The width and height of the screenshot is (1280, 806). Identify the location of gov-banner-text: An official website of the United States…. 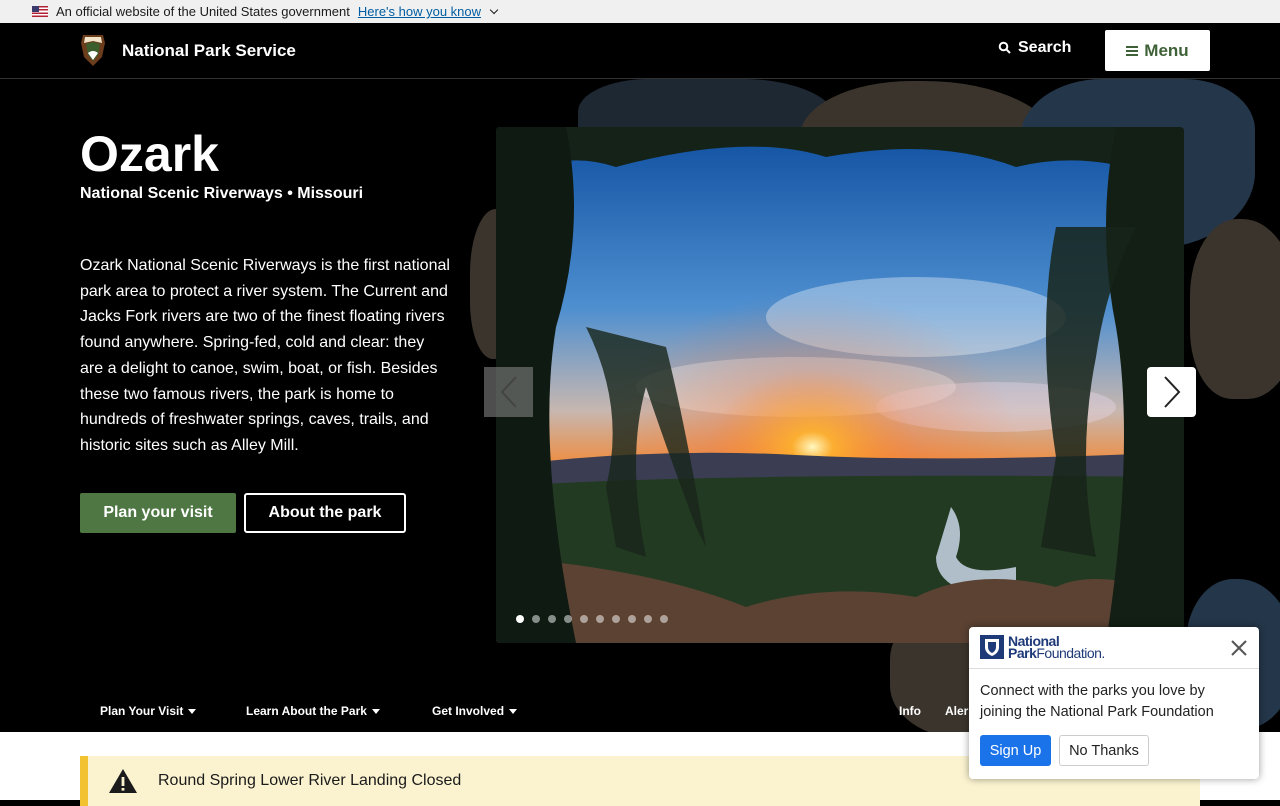
(203, 11).